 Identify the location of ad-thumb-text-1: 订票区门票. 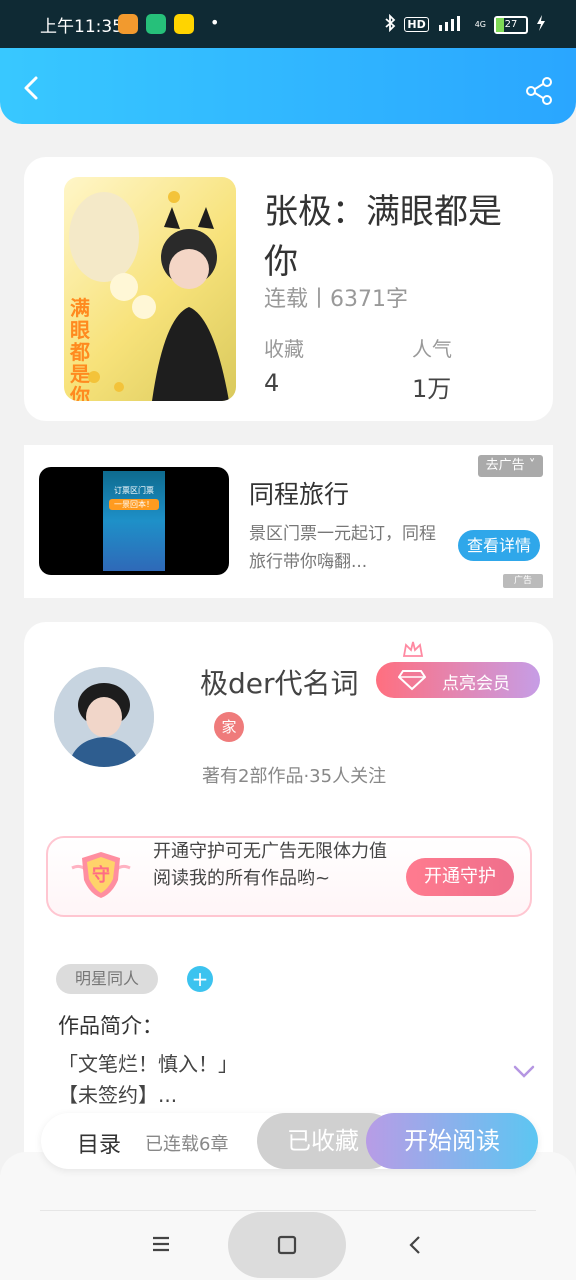
(134, 490).